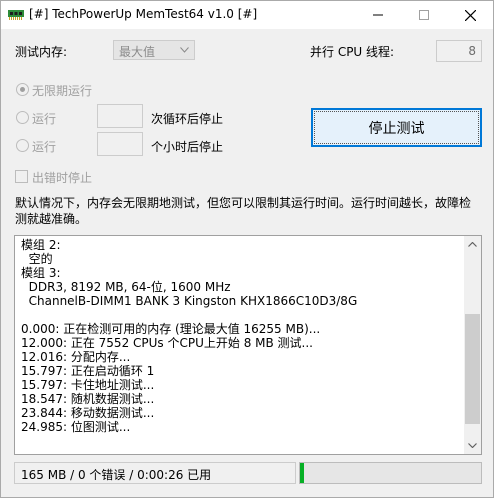 The height and width of the screenshot is (498, 494). Describe the element at coordinates (302, 473) in the screenshot. I see `progress-fill` at that location.